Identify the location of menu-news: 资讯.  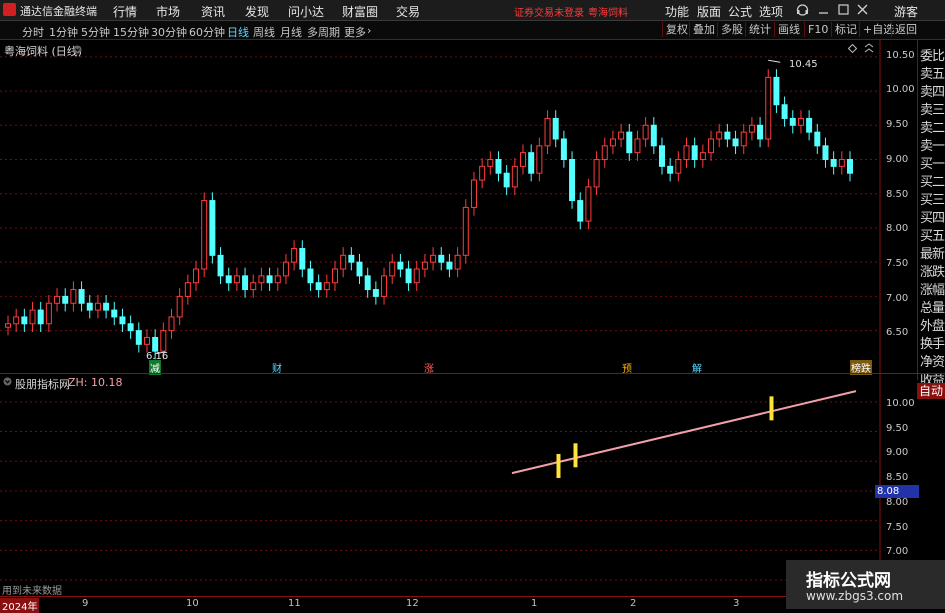
(213, 11).